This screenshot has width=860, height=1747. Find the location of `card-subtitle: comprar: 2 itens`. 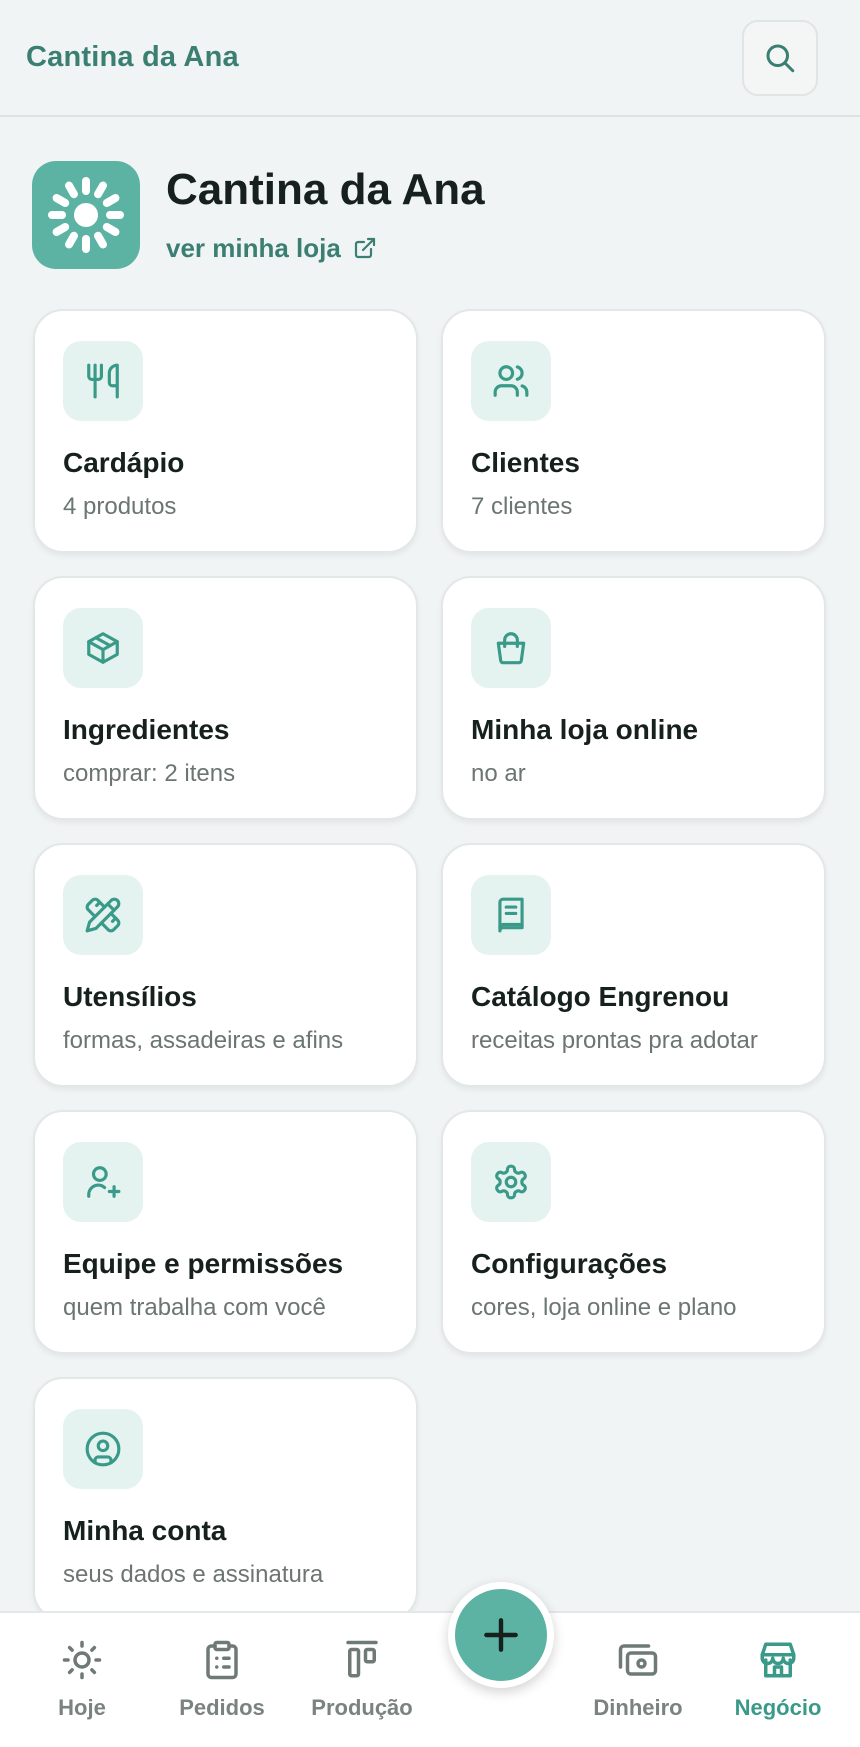

card-subtitle: comprar: 2 itens is located at coordinates (149, 773).